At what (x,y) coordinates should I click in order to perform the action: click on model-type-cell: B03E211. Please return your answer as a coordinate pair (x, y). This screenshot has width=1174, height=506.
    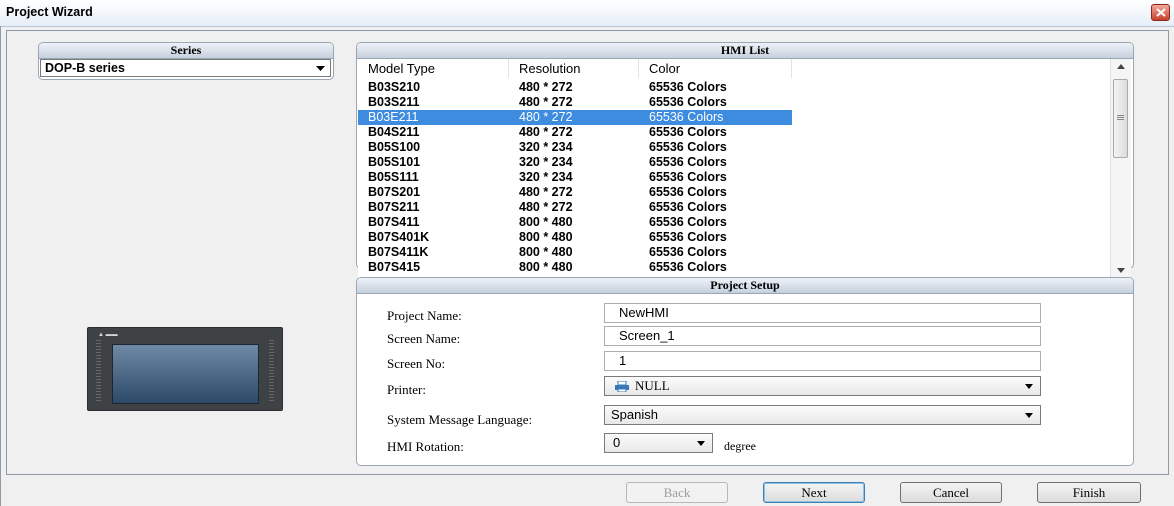
    Looking at the image, I should click on (393, 117).